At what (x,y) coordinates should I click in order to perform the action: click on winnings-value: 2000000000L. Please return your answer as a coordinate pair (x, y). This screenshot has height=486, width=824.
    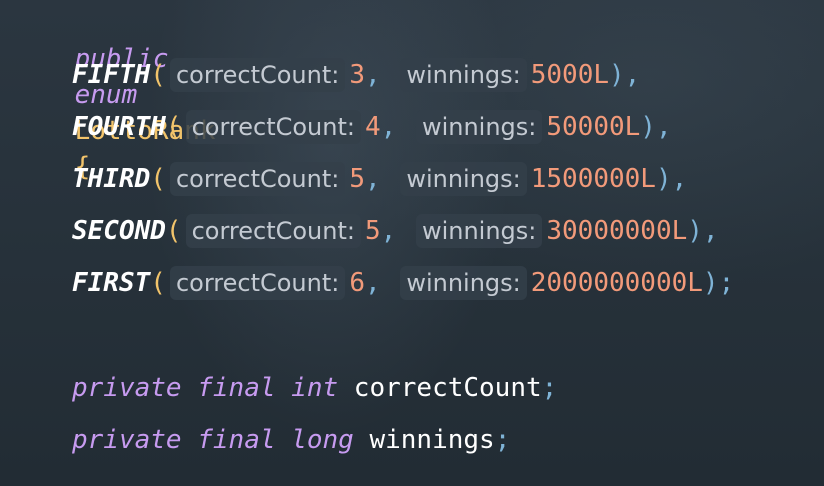
    Looking at the image, I should click on (616, 283).